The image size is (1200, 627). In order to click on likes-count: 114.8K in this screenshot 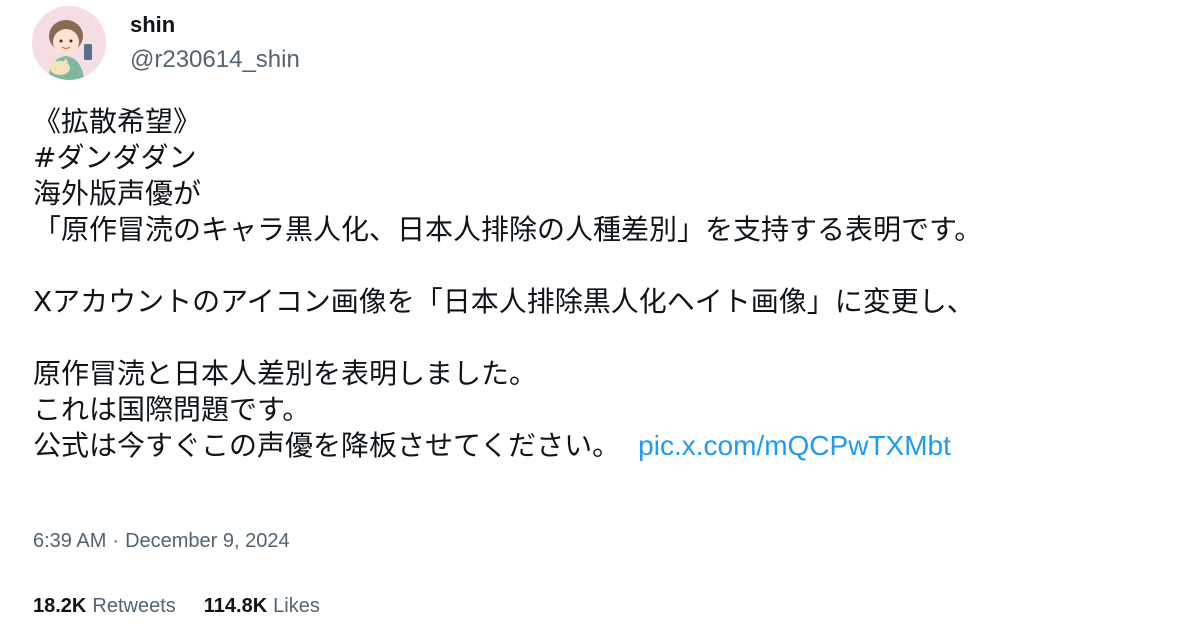, I will do `click(235, 606)`.